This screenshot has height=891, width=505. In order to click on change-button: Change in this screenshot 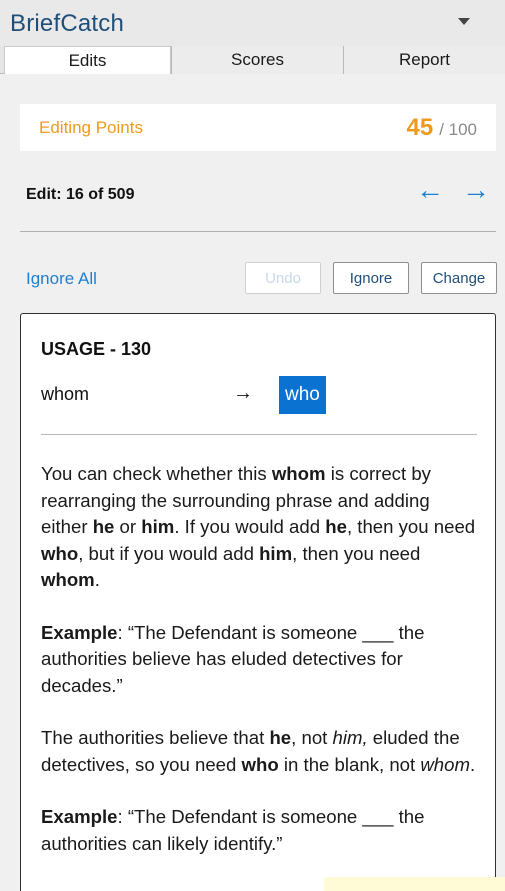, I will do `click(459, 278)`.